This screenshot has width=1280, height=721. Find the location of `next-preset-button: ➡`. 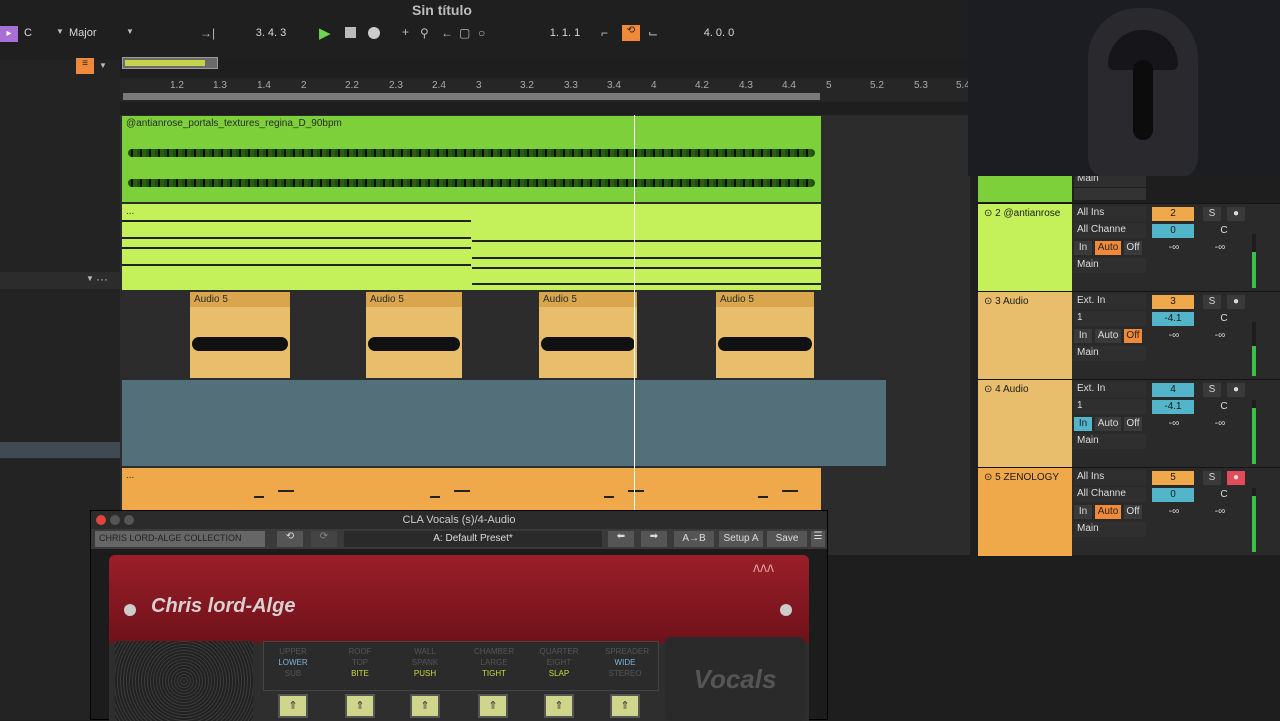

next-preset-button: ➡ is located at coordinates (654, 539).